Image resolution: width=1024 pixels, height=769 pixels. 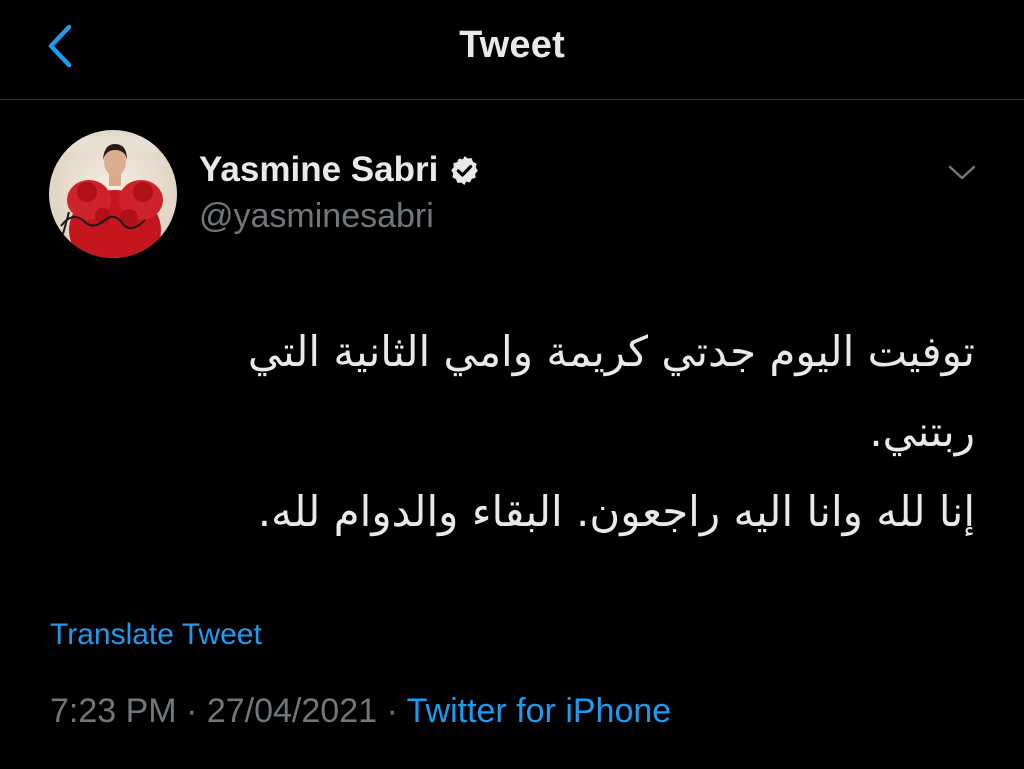 I want to click on profile-photo, so click(x=113, y=194).